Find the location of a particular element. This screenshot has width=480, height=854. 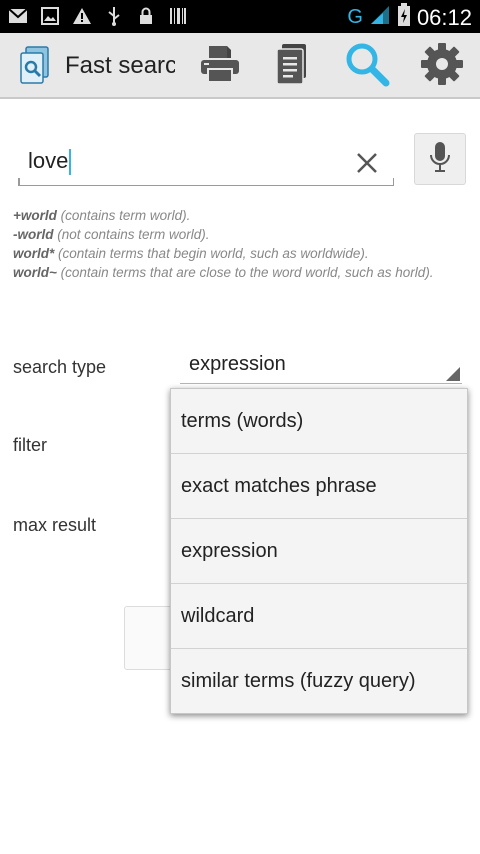

barcode-icon is located at coordinates (178, 16).